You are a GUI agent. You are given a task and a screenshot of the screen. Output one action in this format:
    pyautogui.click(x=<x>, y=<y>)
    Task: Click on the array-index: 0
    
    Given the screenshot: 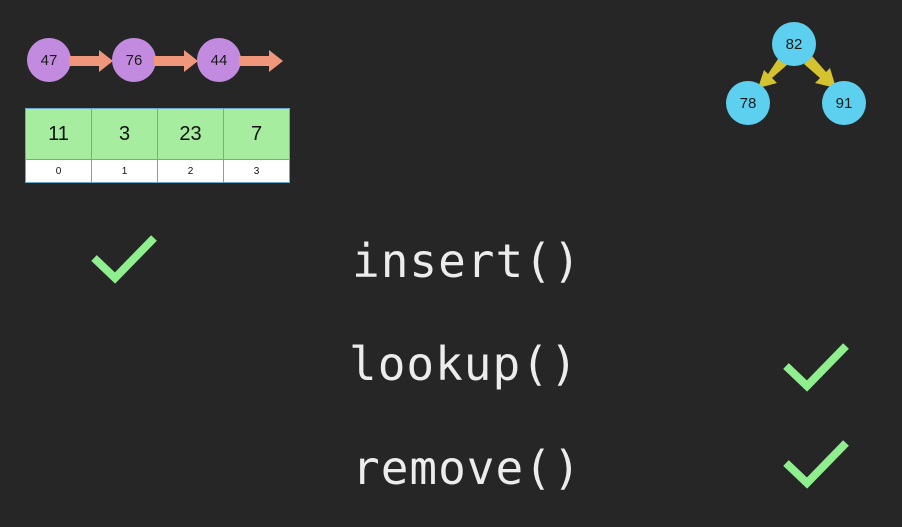 What is the action you would take?
    pyautogui.click(x=59, y=170)
    